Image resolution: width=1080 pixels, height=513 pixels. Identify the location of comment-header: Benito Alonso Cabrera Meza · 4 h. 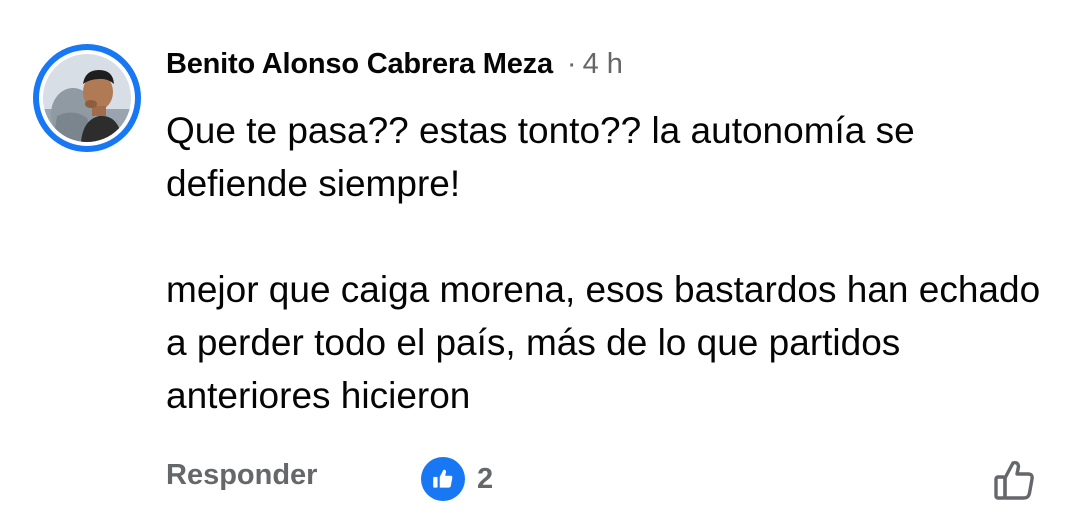
(394, 64).